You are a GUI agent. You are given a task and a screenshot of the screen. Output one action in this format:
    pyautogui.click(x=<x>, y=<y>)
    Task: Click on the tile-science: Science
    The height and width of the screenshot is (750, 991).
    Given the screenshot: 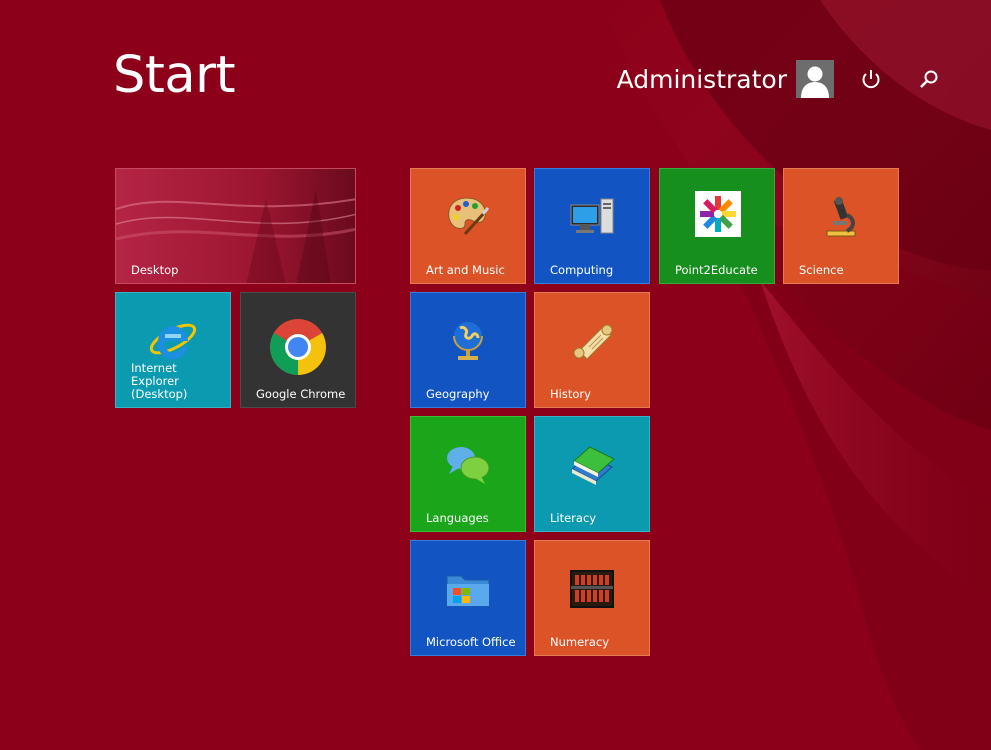 What is the action you would take?
    pyautogui.click(x=841, y=226)
    